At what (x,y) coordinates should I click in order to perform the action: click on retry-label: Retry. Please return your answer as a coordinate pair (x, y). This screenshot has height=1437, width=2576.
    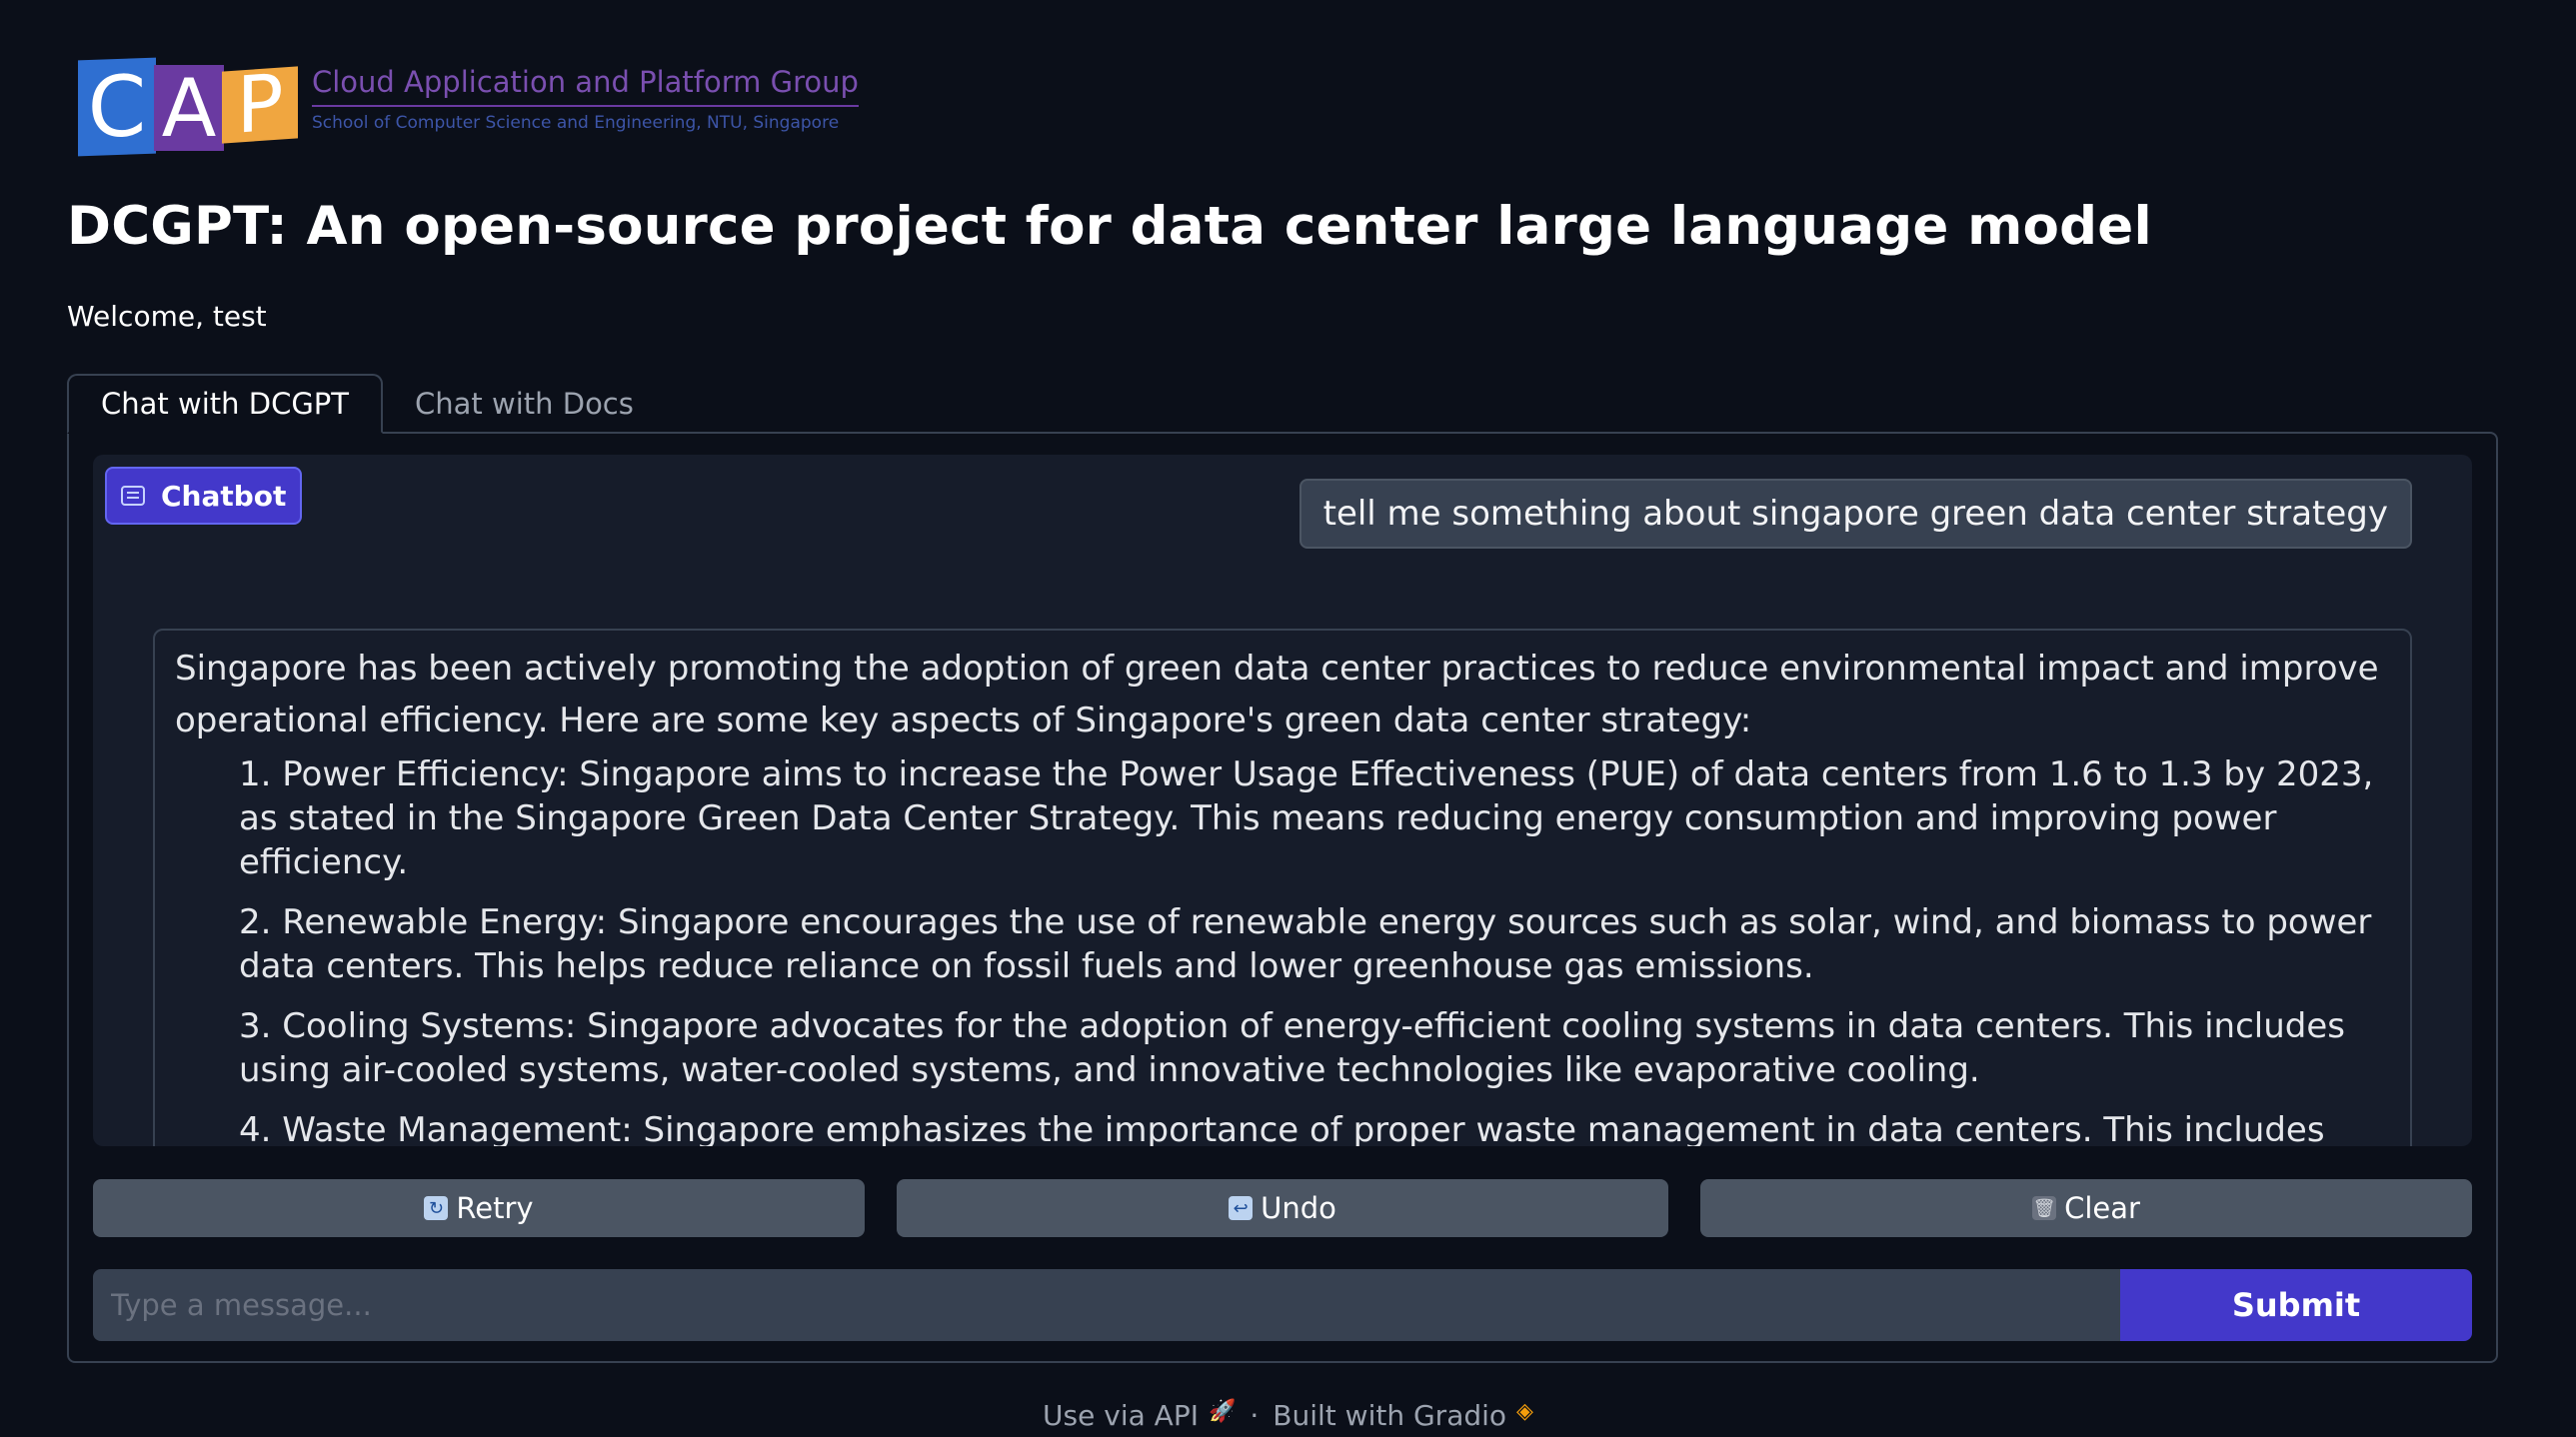
    Looking at the image, I should click on (495, 1208).